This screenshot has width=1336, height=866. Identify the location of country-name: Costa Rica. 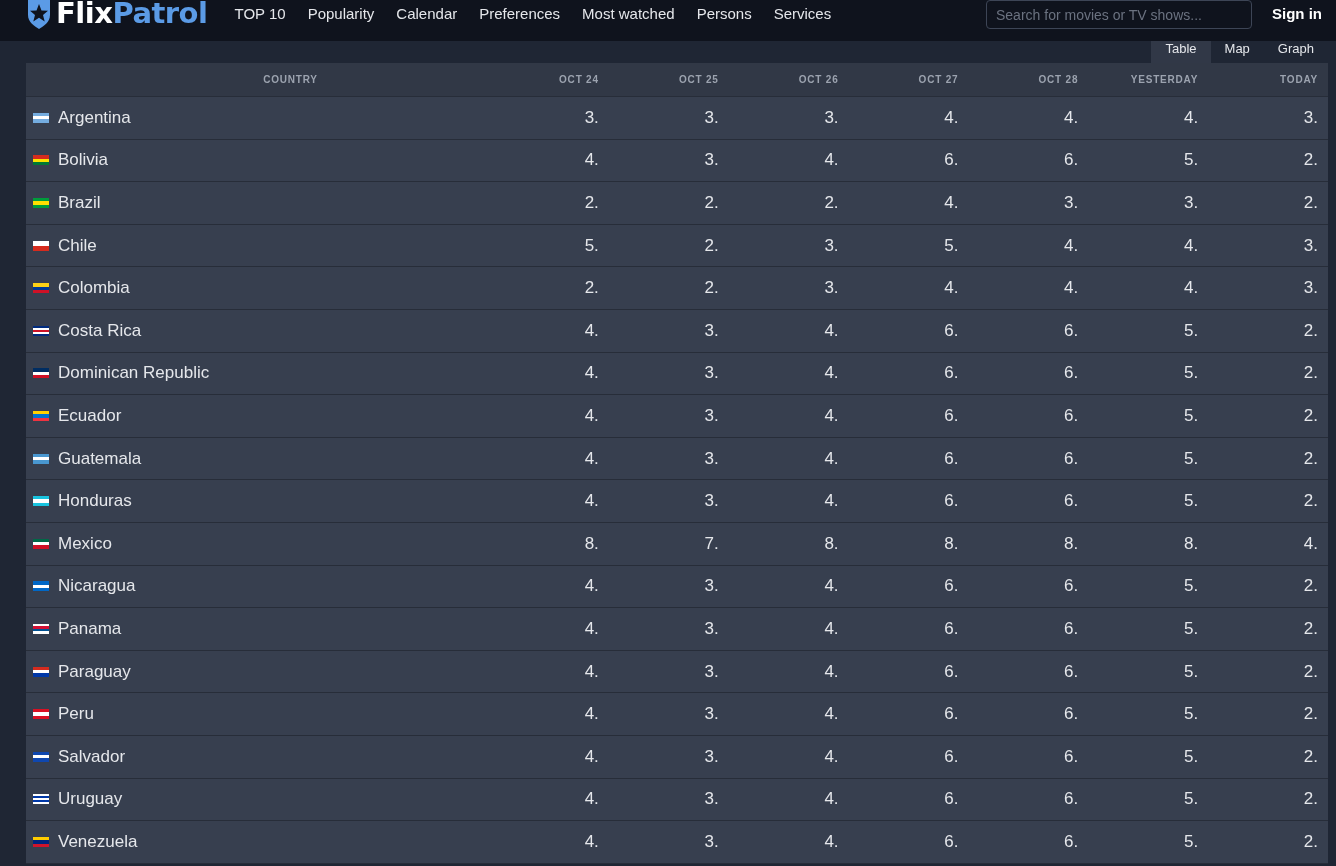
(100, 330).